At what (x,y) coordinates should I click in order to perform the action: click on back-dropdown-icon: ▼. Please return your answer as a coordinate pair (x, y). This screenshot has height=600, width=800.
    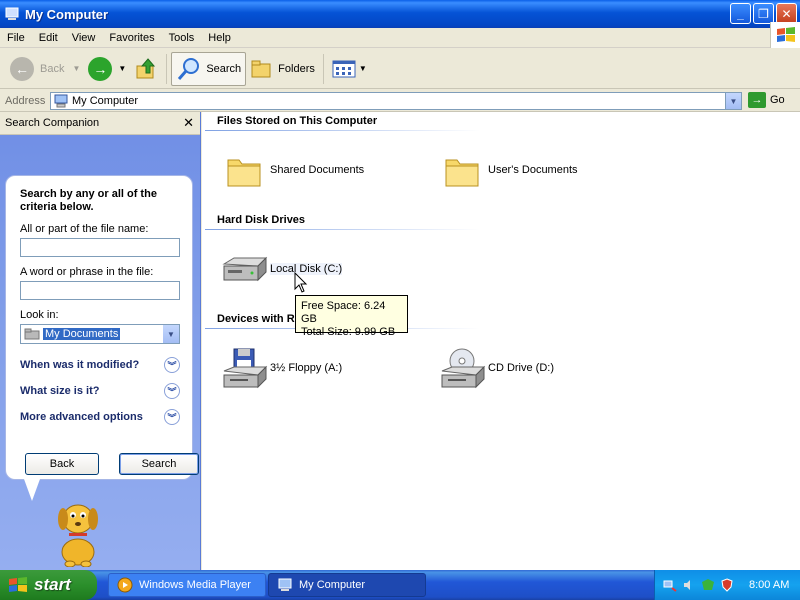
    Looking at the image, I should click on (76, 68).